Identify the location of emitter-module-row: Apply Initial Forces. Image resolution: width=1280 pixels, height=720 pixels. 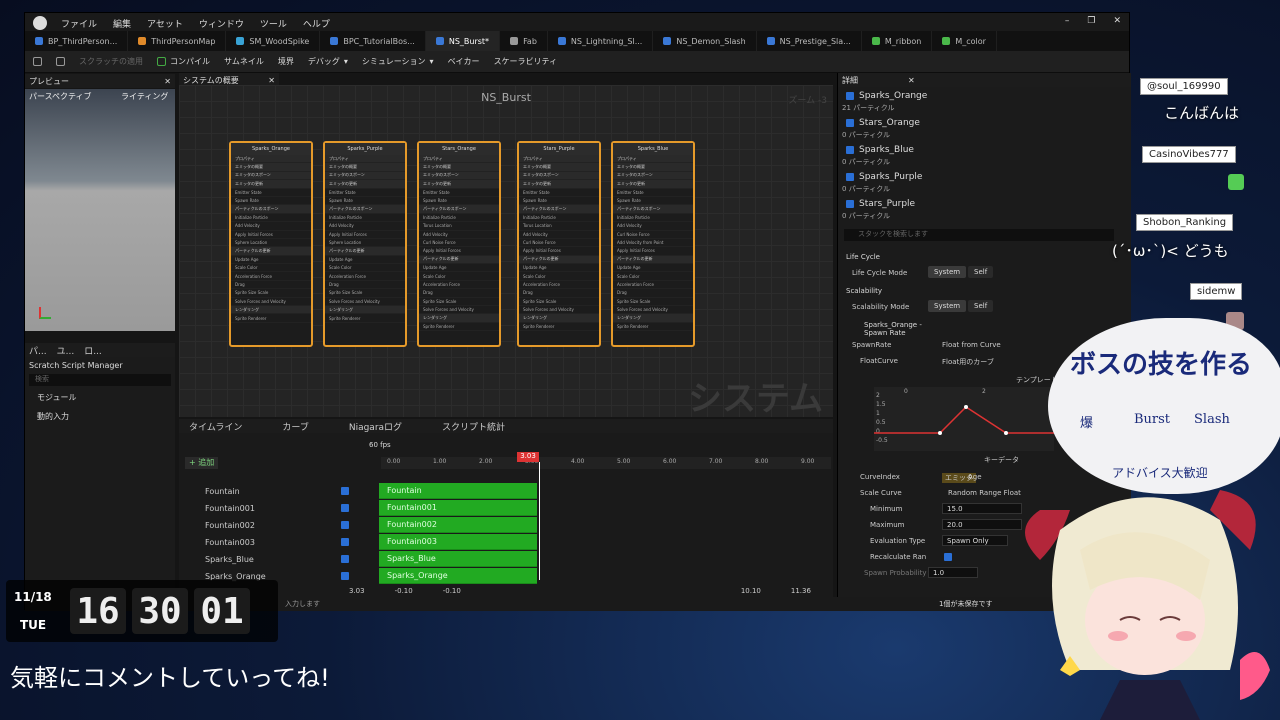
(271, 235).